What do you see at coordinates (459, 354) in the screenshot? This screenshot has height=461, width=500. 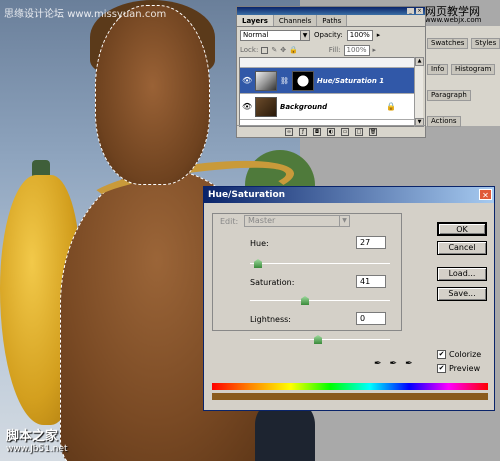 I see `colorize-checkbox: ✔ Colorize` at bounding box center [459, 354].